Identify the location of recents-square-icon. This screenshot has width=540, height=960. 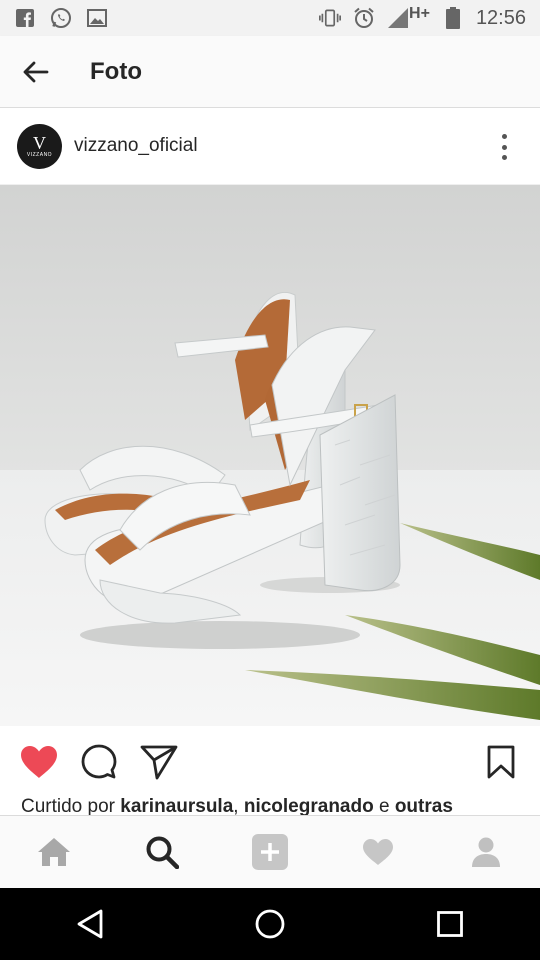
(450, 924).